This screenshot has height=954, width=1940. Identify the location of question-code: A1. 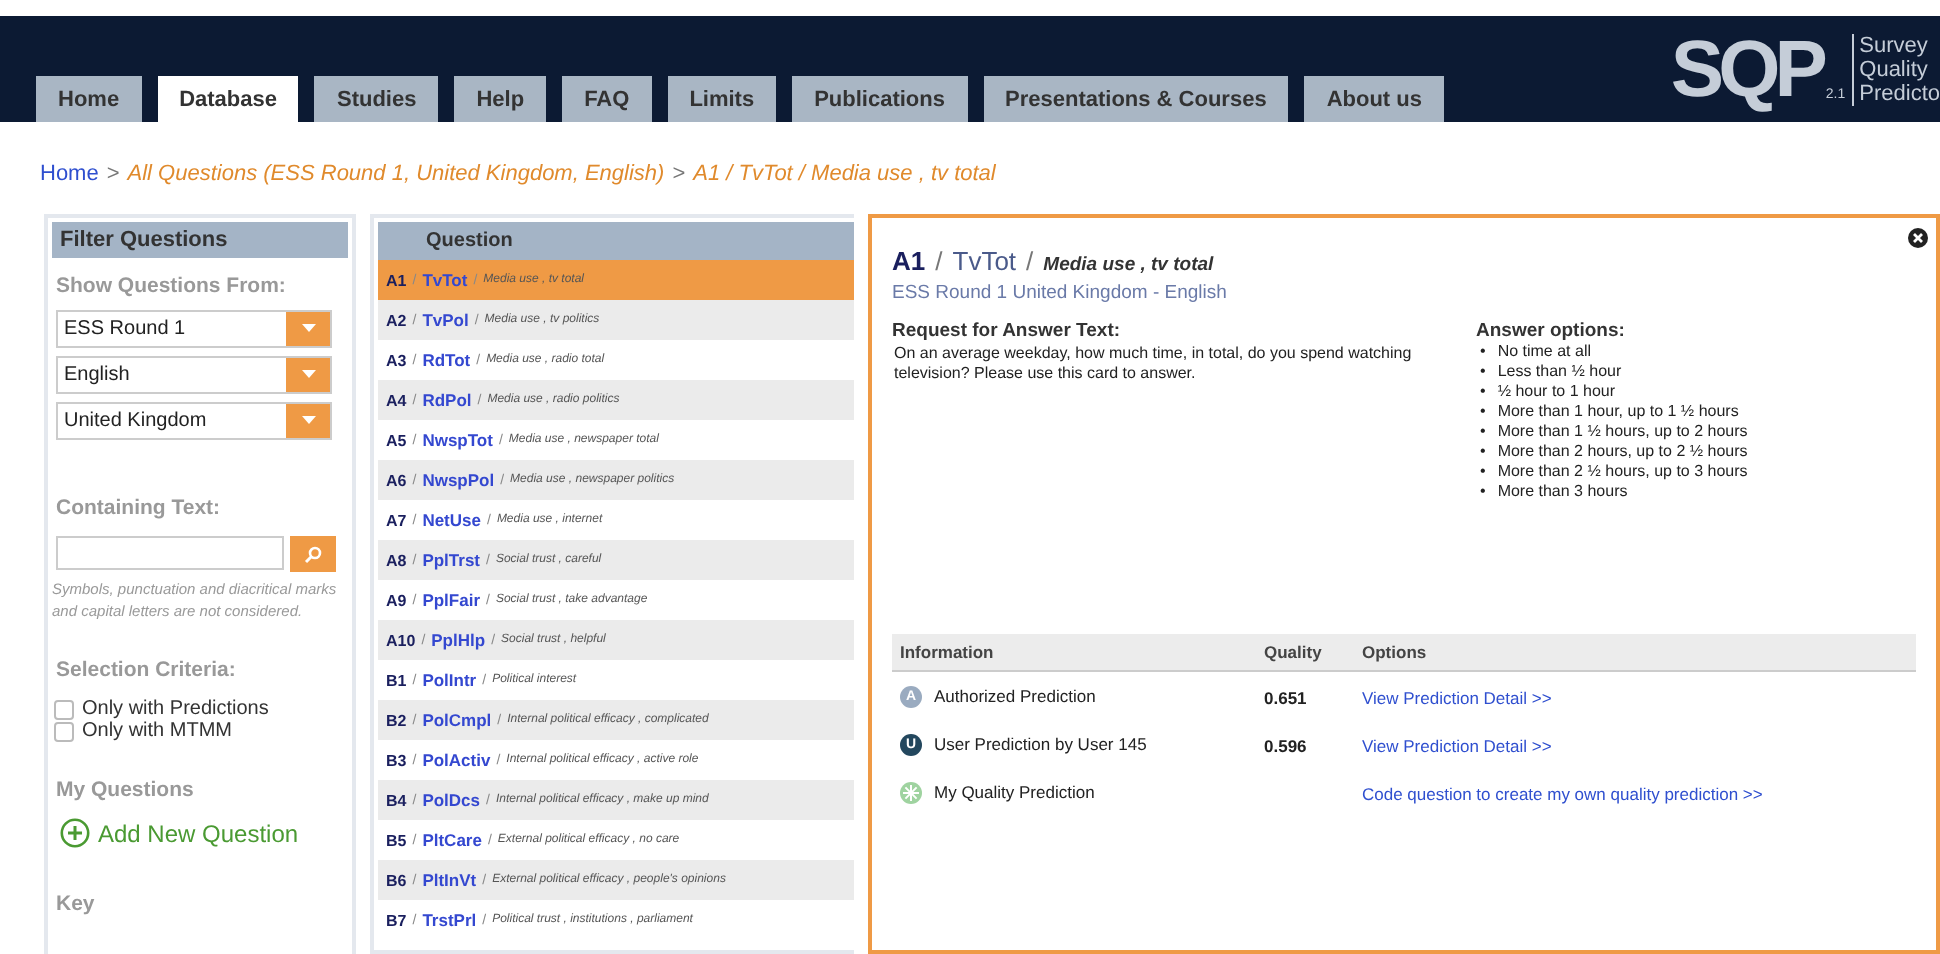
(396, 280).